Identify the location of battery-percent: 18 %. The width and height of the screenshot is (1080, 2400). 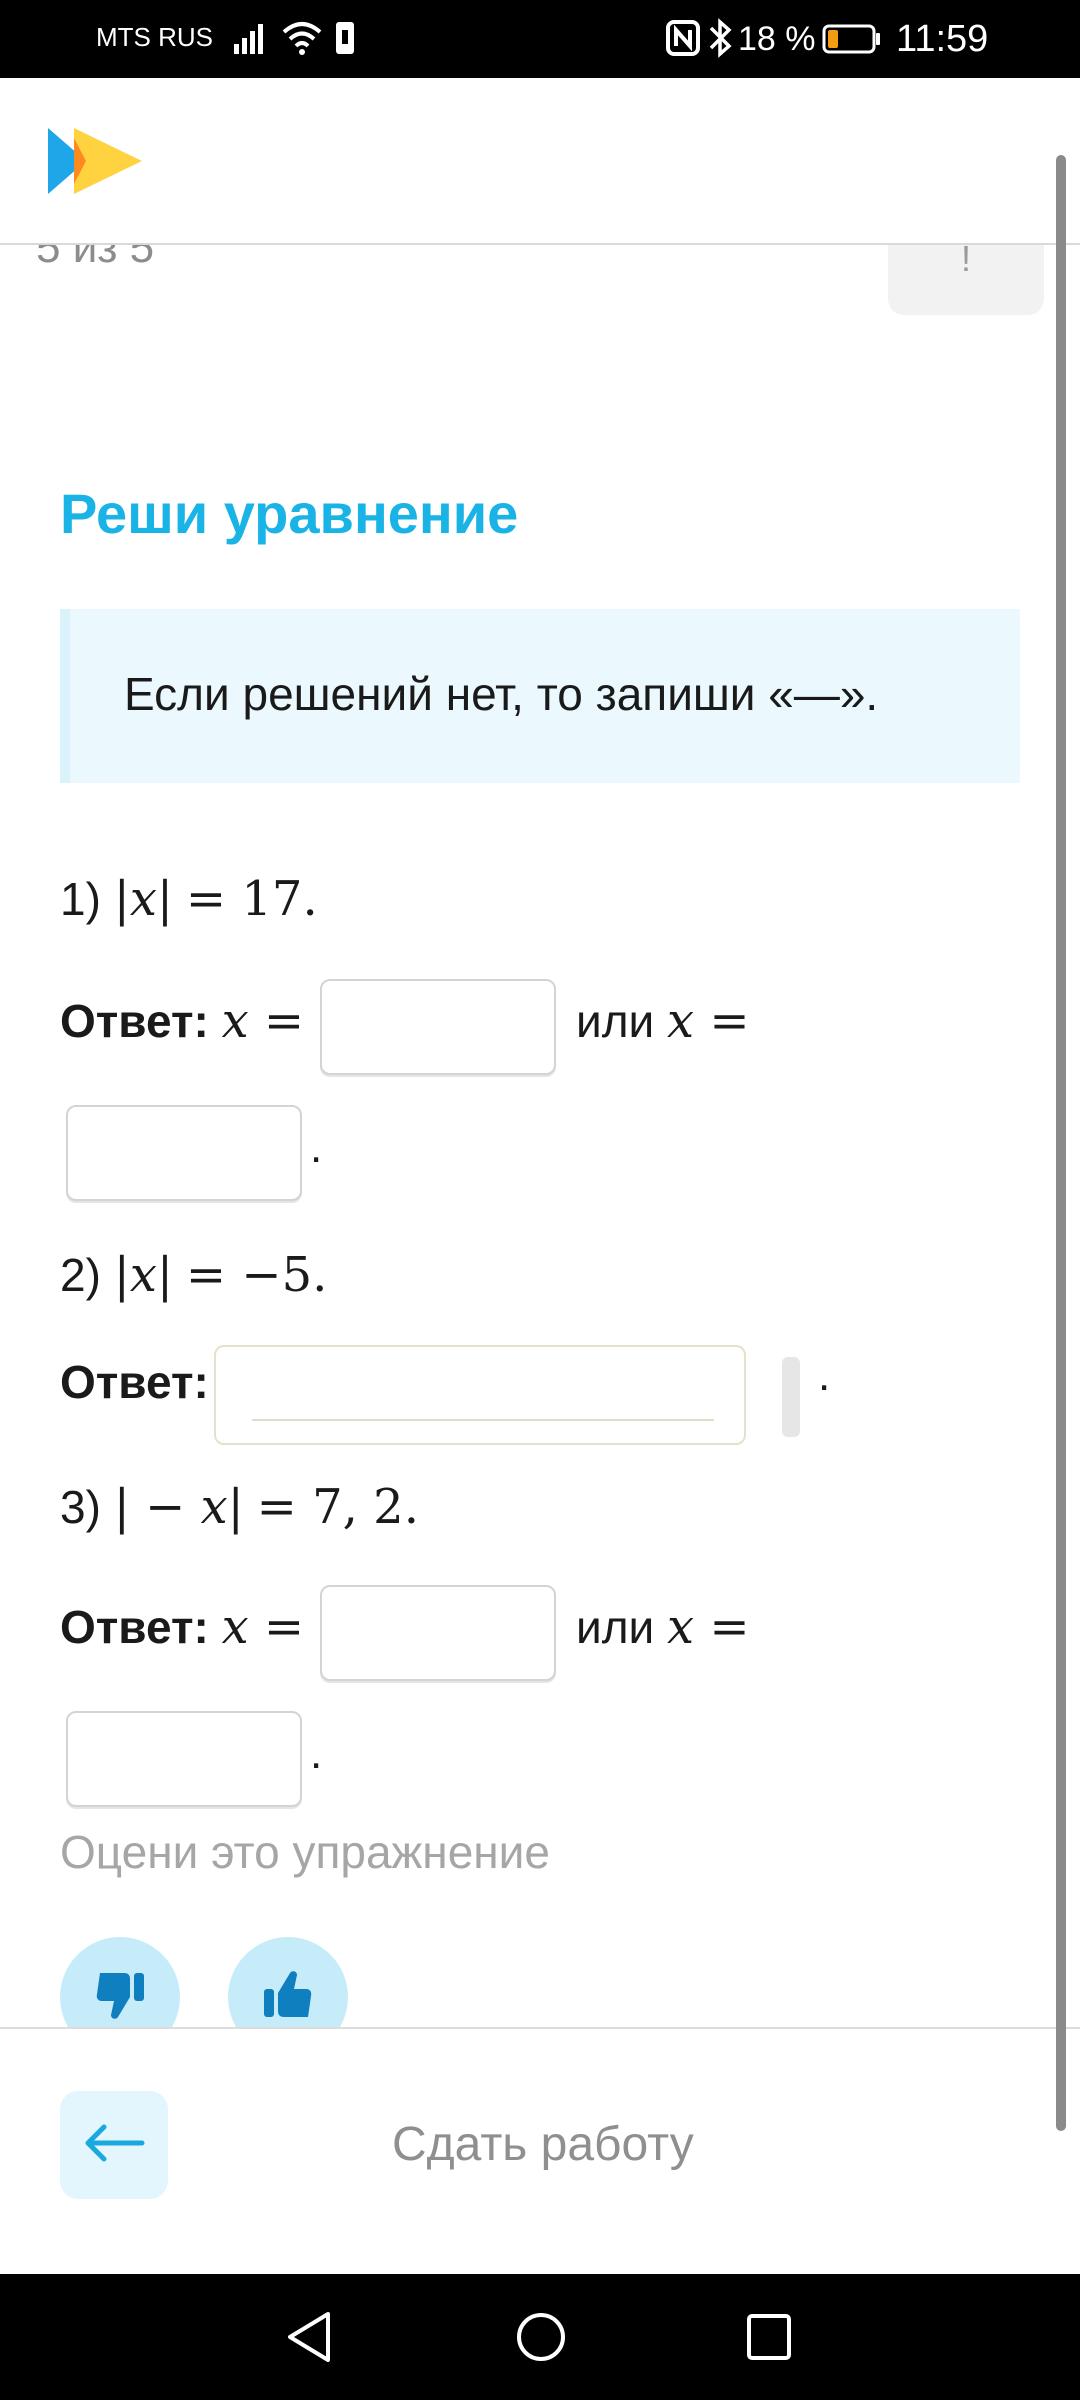
(777, 39).